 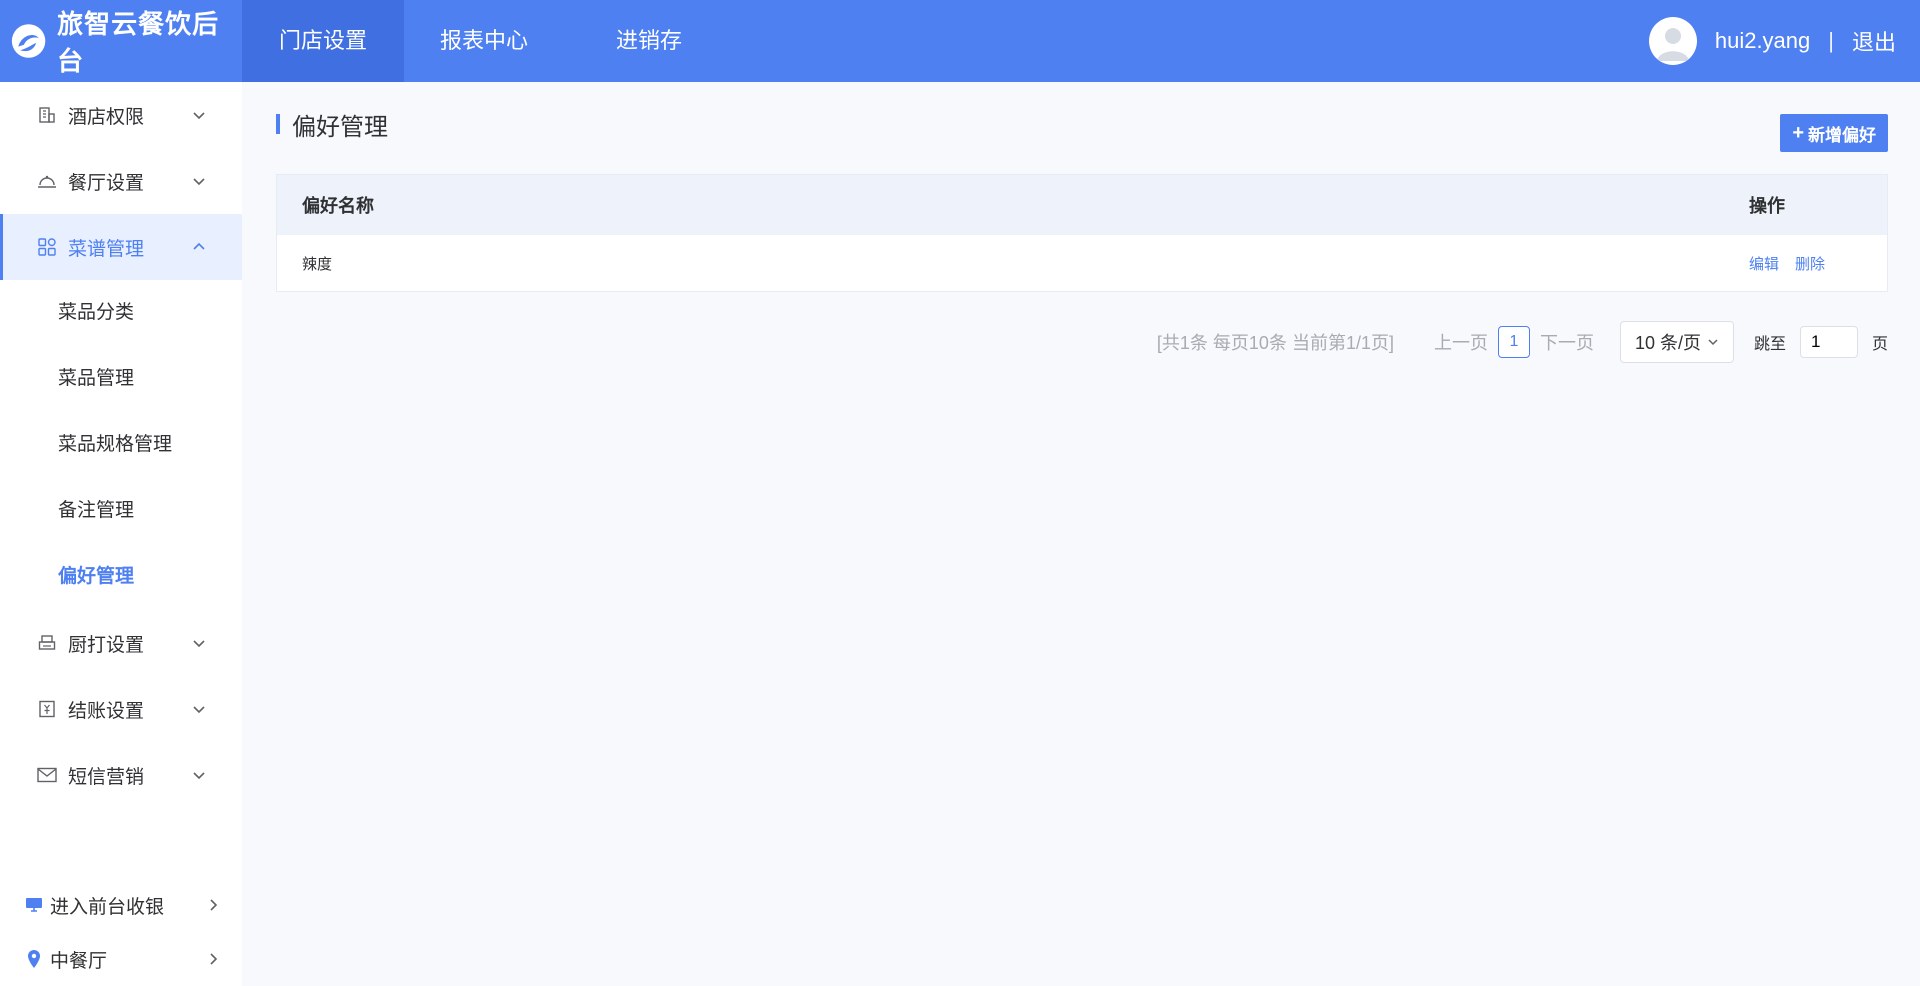 I want to click on add-preference-button: + 新增偏好, so click(x=1834, y=133).